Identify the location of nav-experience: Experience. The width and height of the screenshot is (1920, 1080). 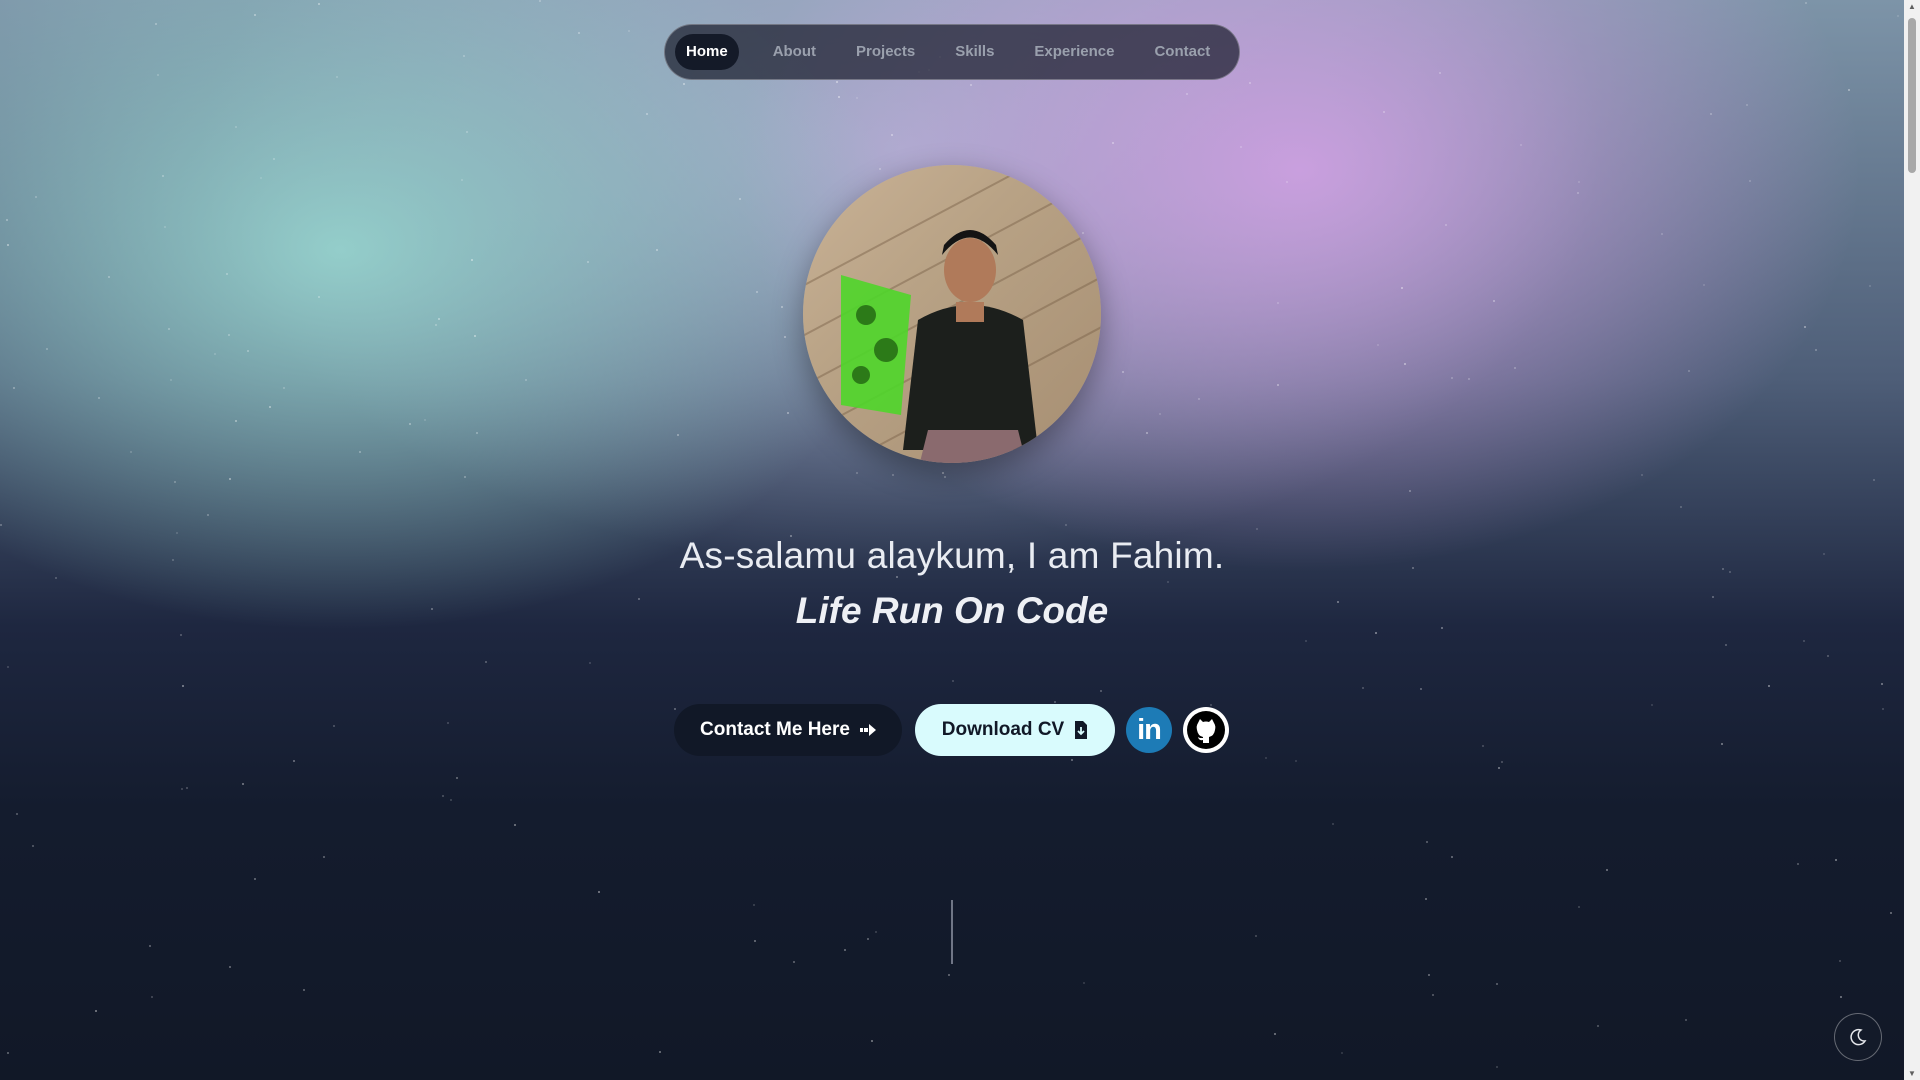
(1074, 52).